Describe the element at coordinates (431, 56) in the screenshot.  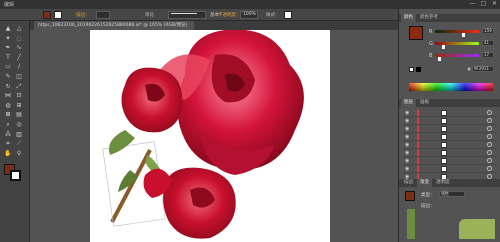
I see `blue-label: B` at that location.